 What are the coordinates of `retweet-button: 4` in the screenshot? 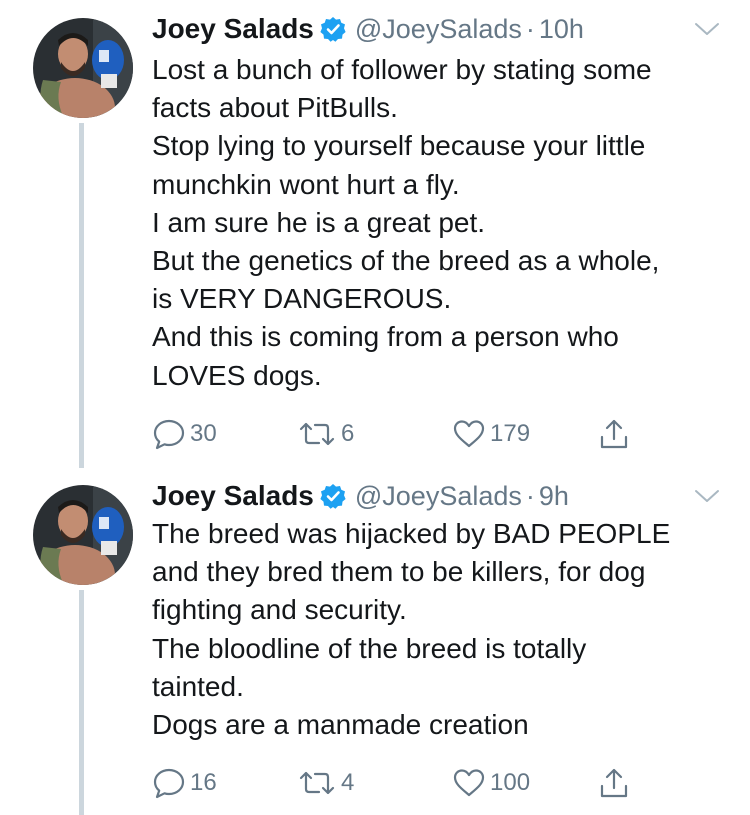 It's located at (325, 783).